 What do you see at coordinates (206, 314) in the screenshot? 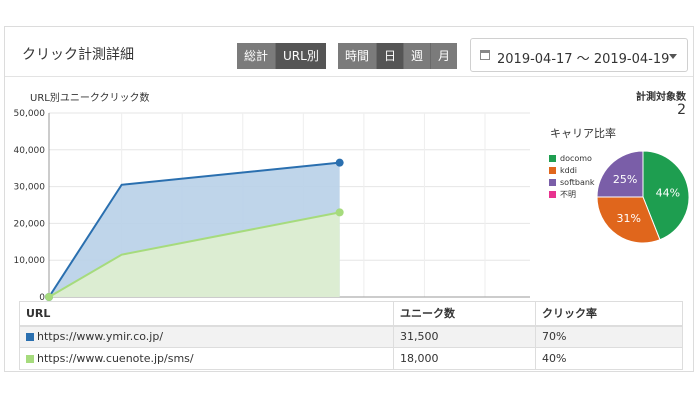
I see `column-header-url: URL` at bounding box center [206, 314].